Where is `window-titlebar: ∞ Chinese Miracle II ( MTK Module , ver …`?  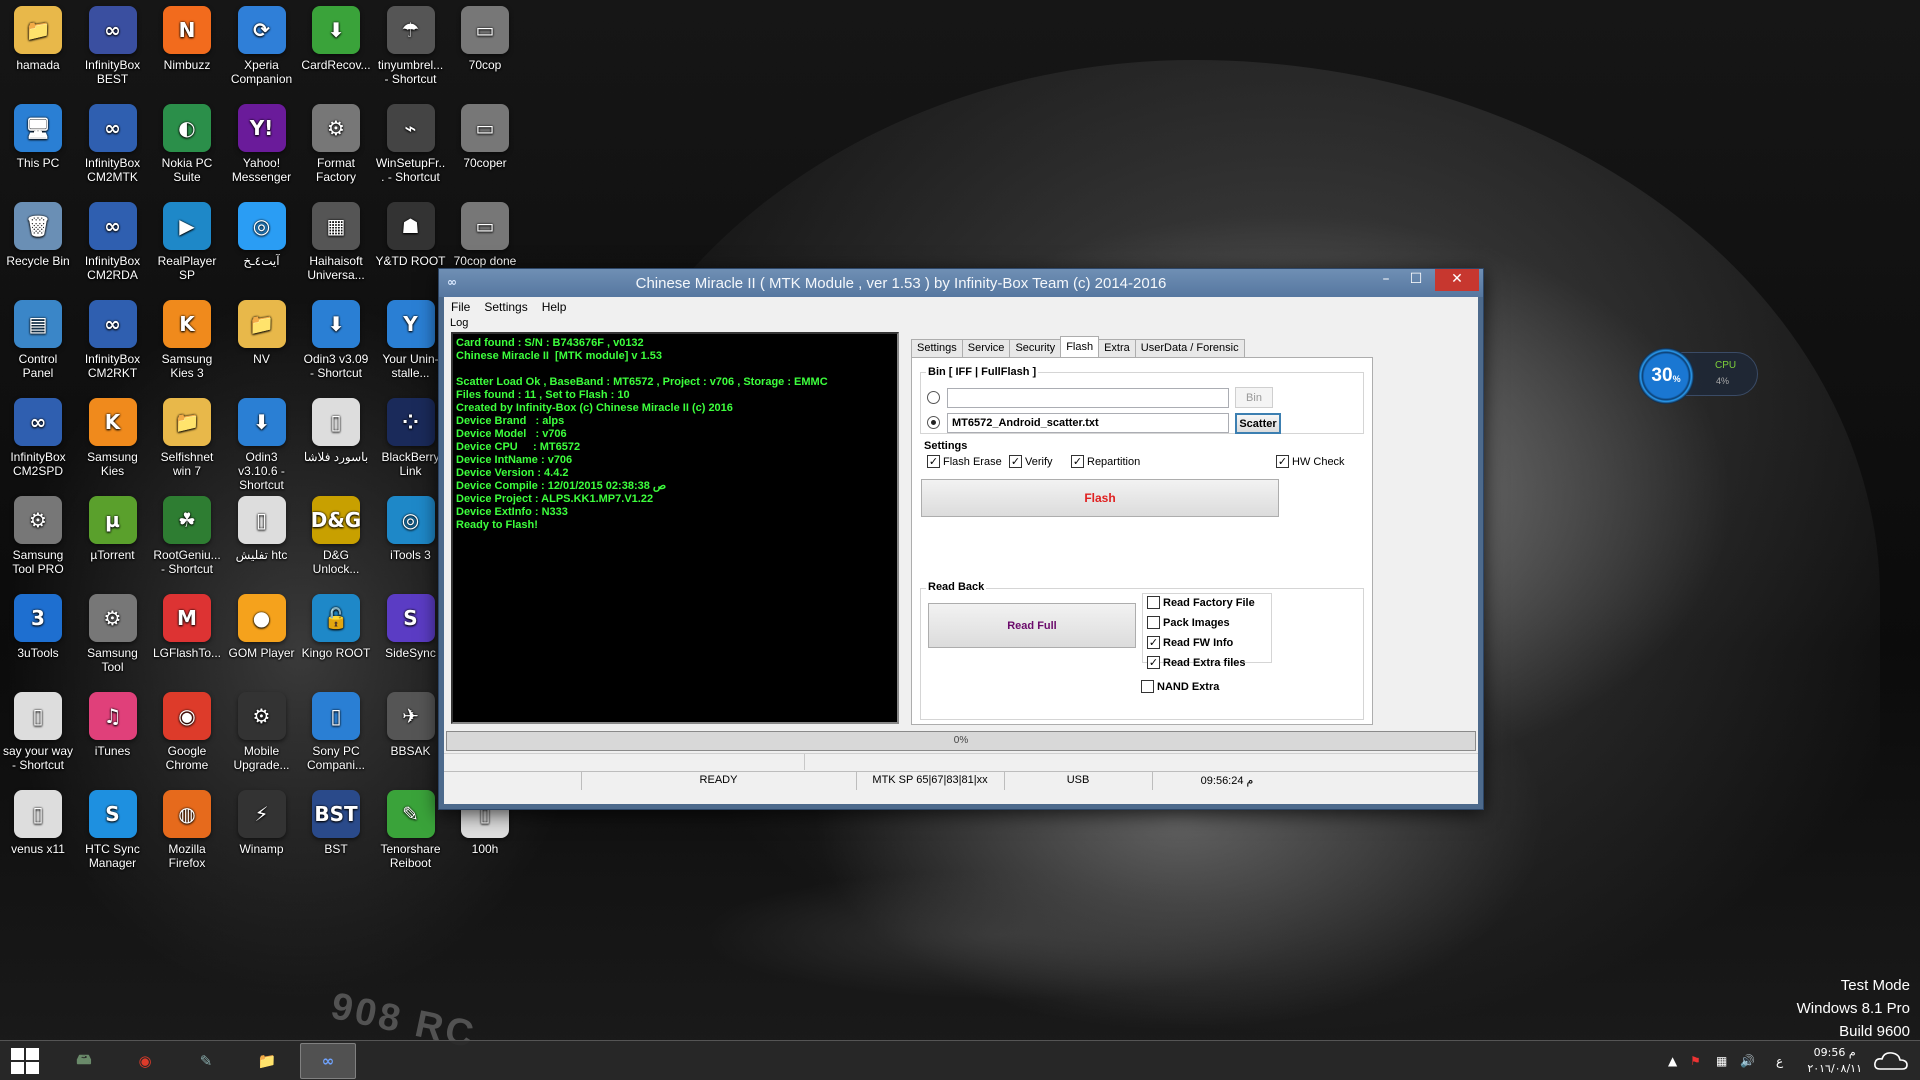 window-titlebar: ∞ Chinese Miracle II ( MTK Module , ver … is located at coordinates (961, 283).